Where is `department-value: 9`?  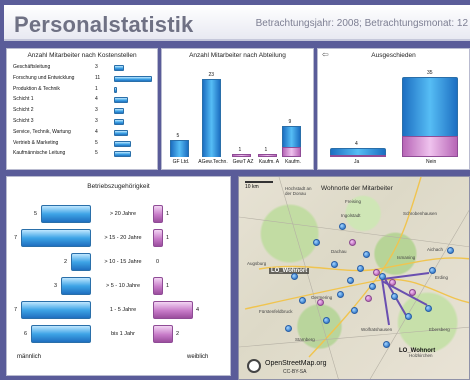
department-value: 9 is located at coordinates (290, 122).